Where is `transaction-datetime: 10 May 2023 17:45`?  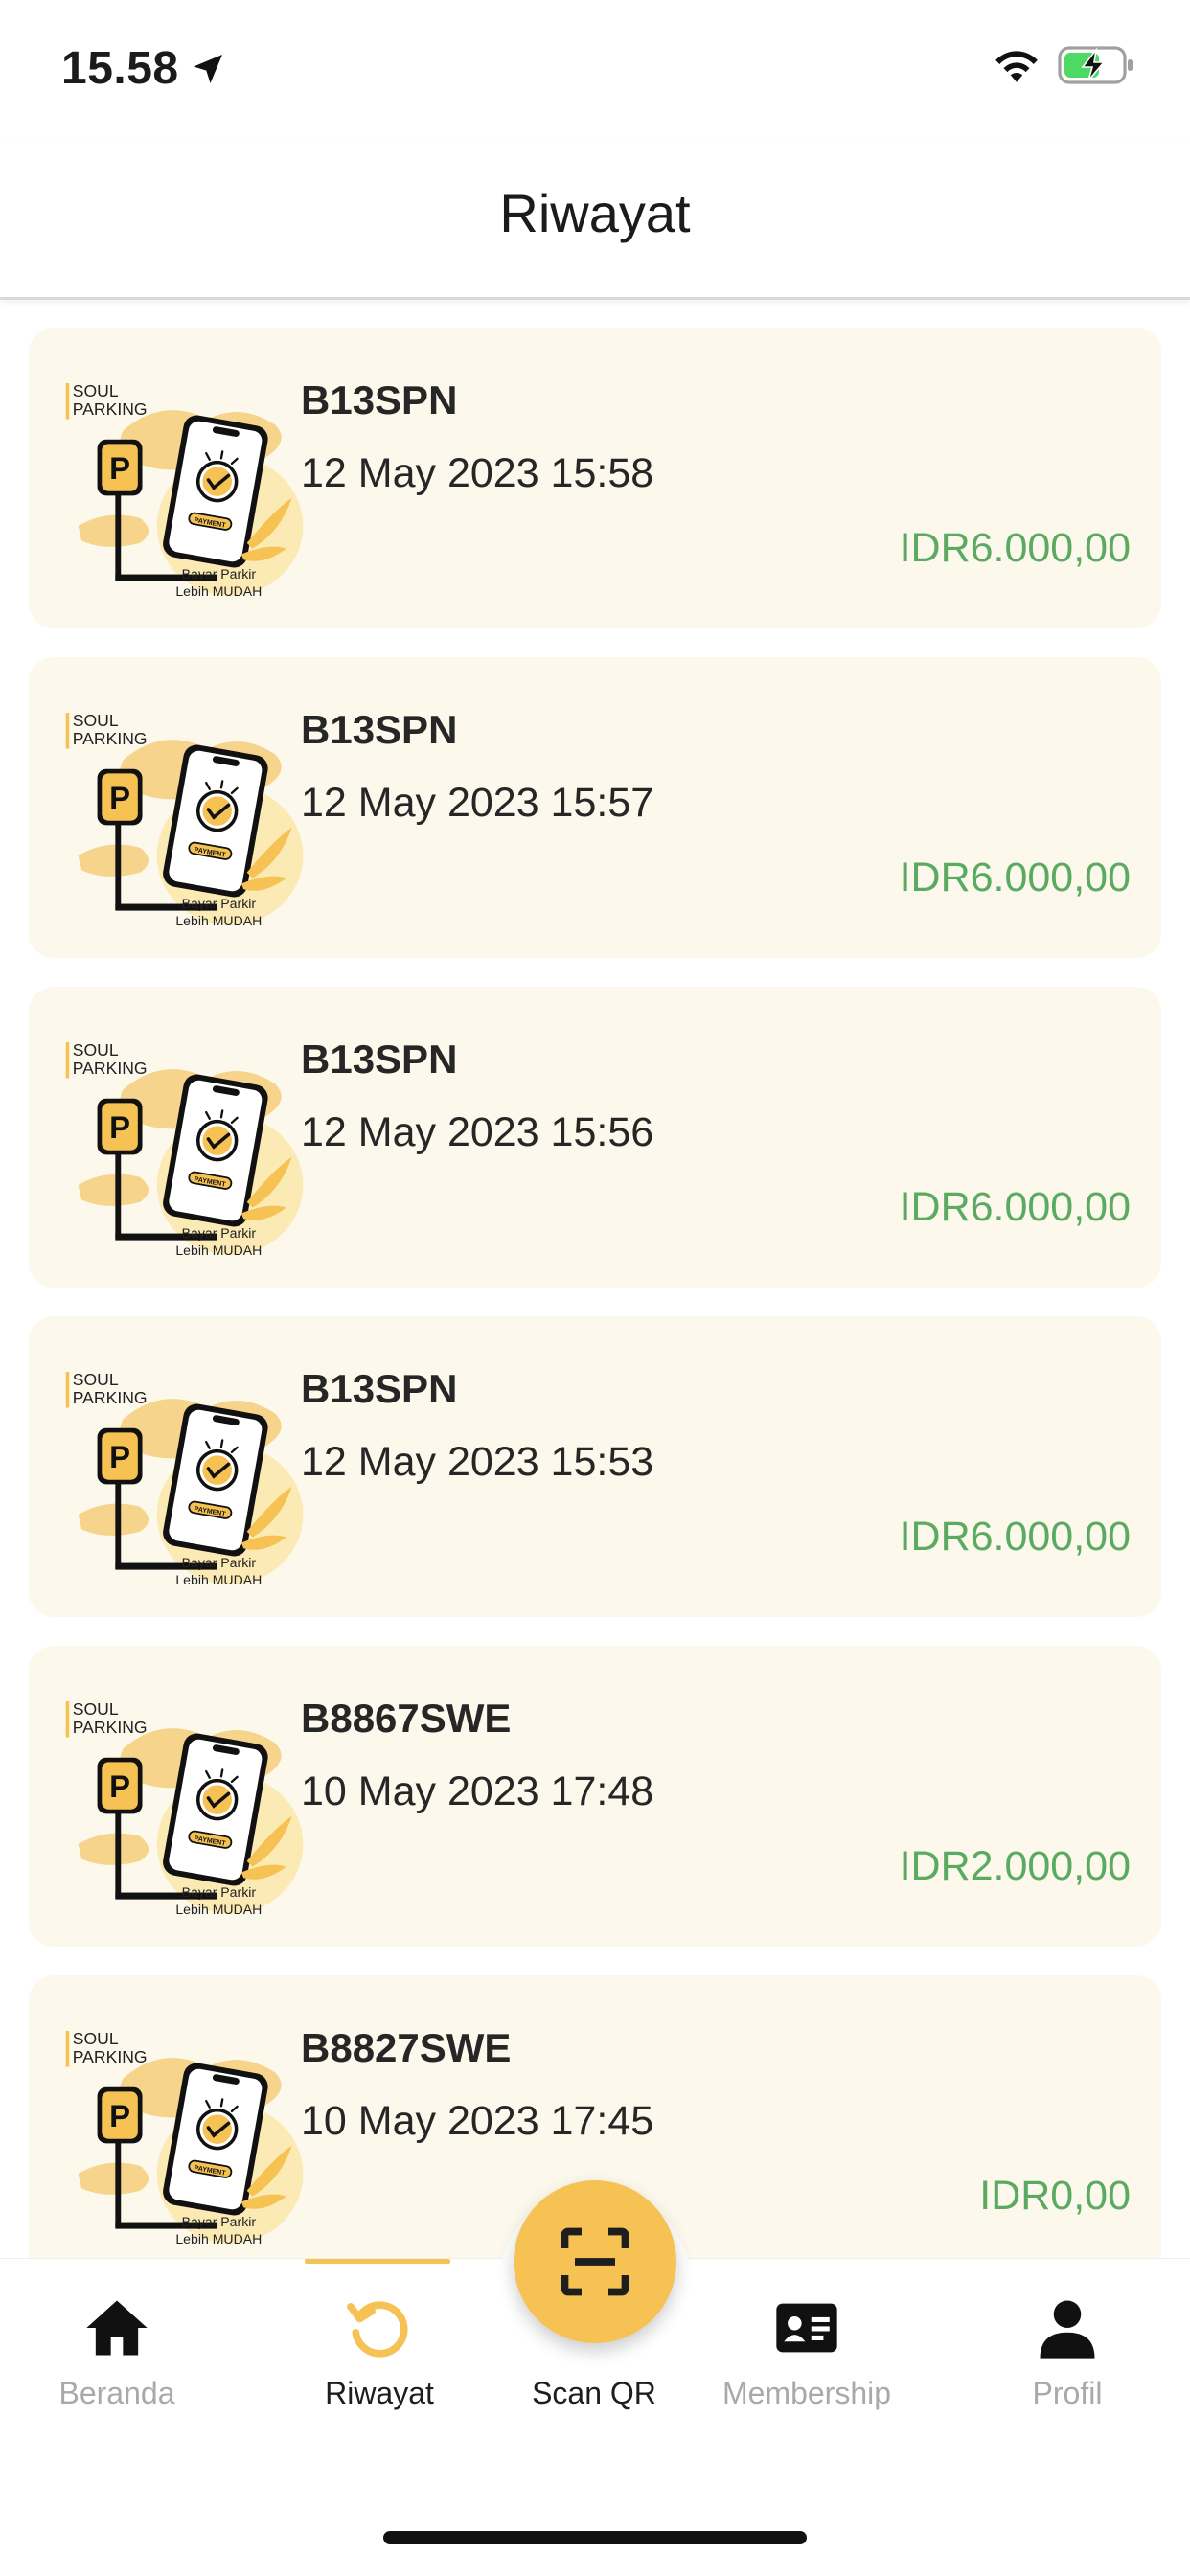
transaction-datetime: 10 May 2023 17:45 is located at coordinates (478, 2121).